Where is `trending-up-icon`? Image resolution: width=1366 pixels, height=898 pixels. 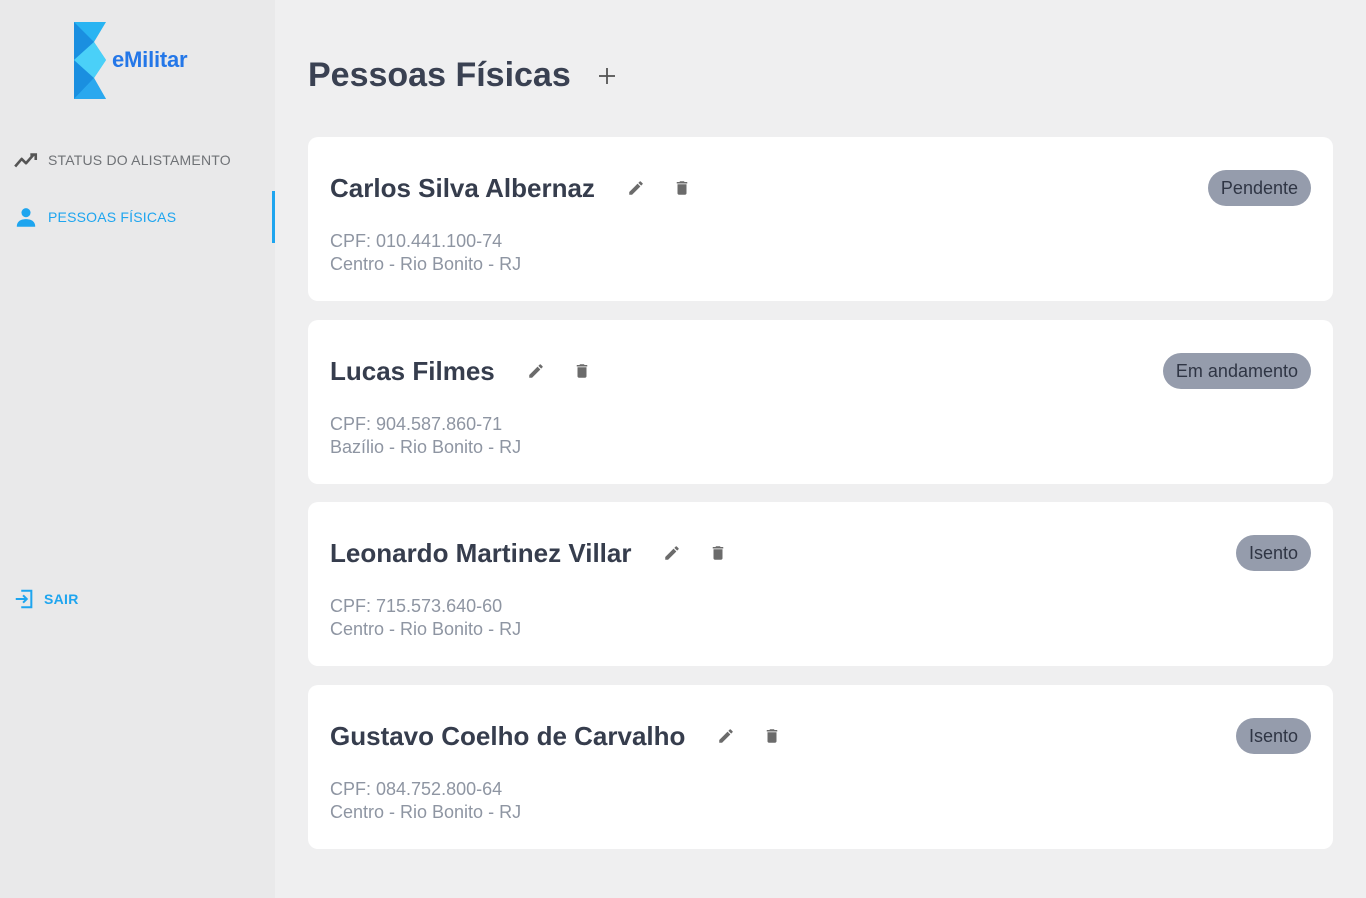 trending-up-icon is located at coordinates (26, 160).